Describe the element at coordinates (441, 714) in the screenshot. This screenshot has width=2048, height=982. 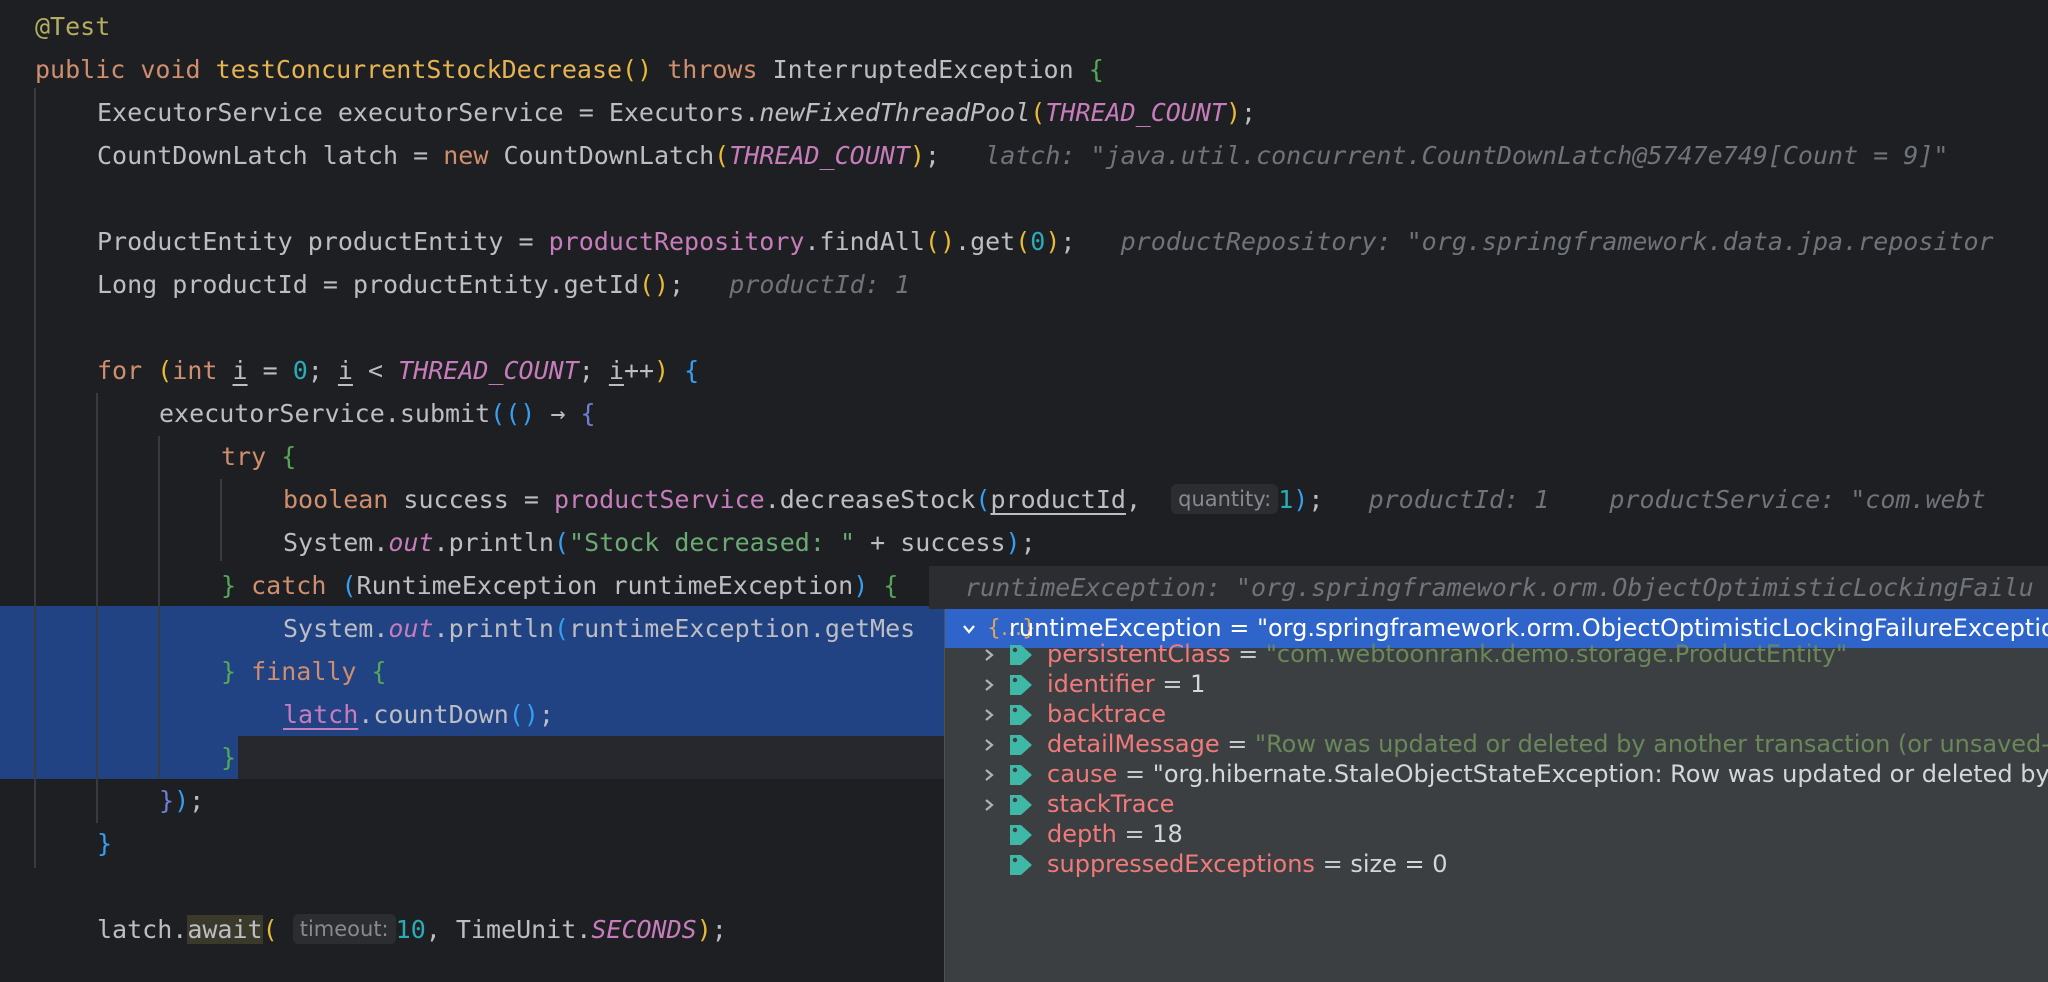
I see `method-call: countDown` at that location.